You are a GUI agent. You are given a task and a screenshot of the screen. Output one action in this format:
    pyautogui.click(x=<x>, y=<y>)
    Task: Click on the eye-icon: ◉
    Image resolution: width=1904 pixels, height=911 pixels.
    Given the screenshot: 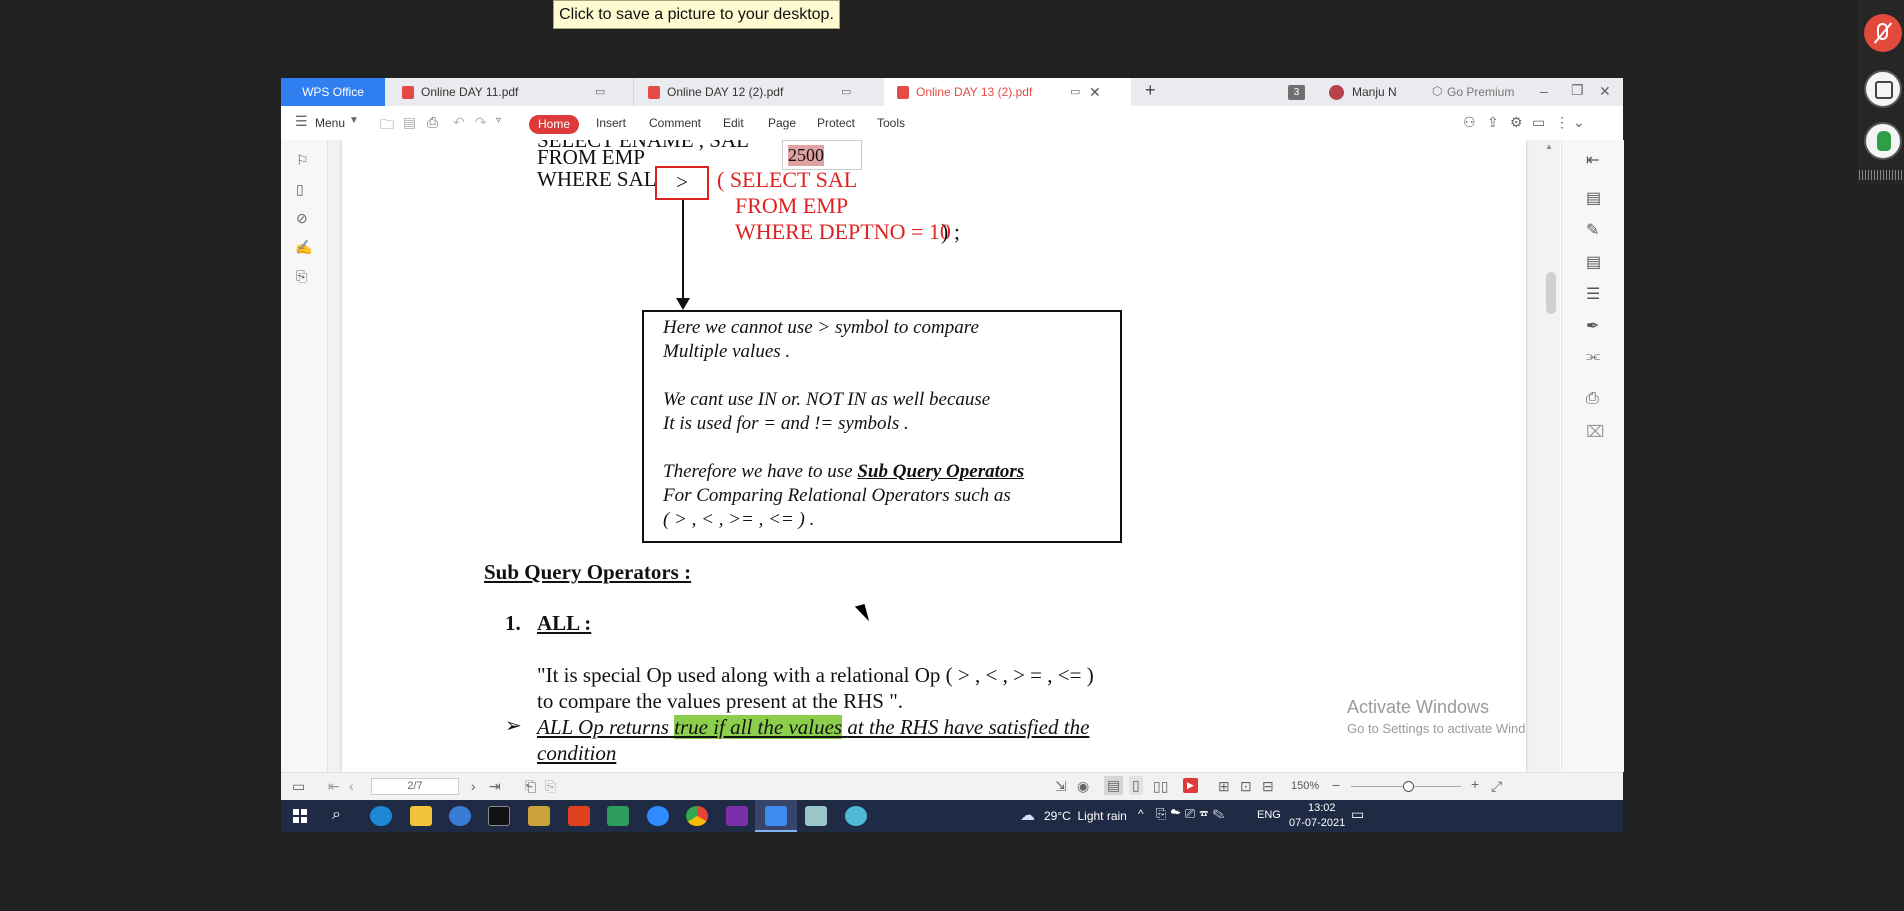 What is the action you would take?
    pyautogui.click(x=1083, y=786)
    